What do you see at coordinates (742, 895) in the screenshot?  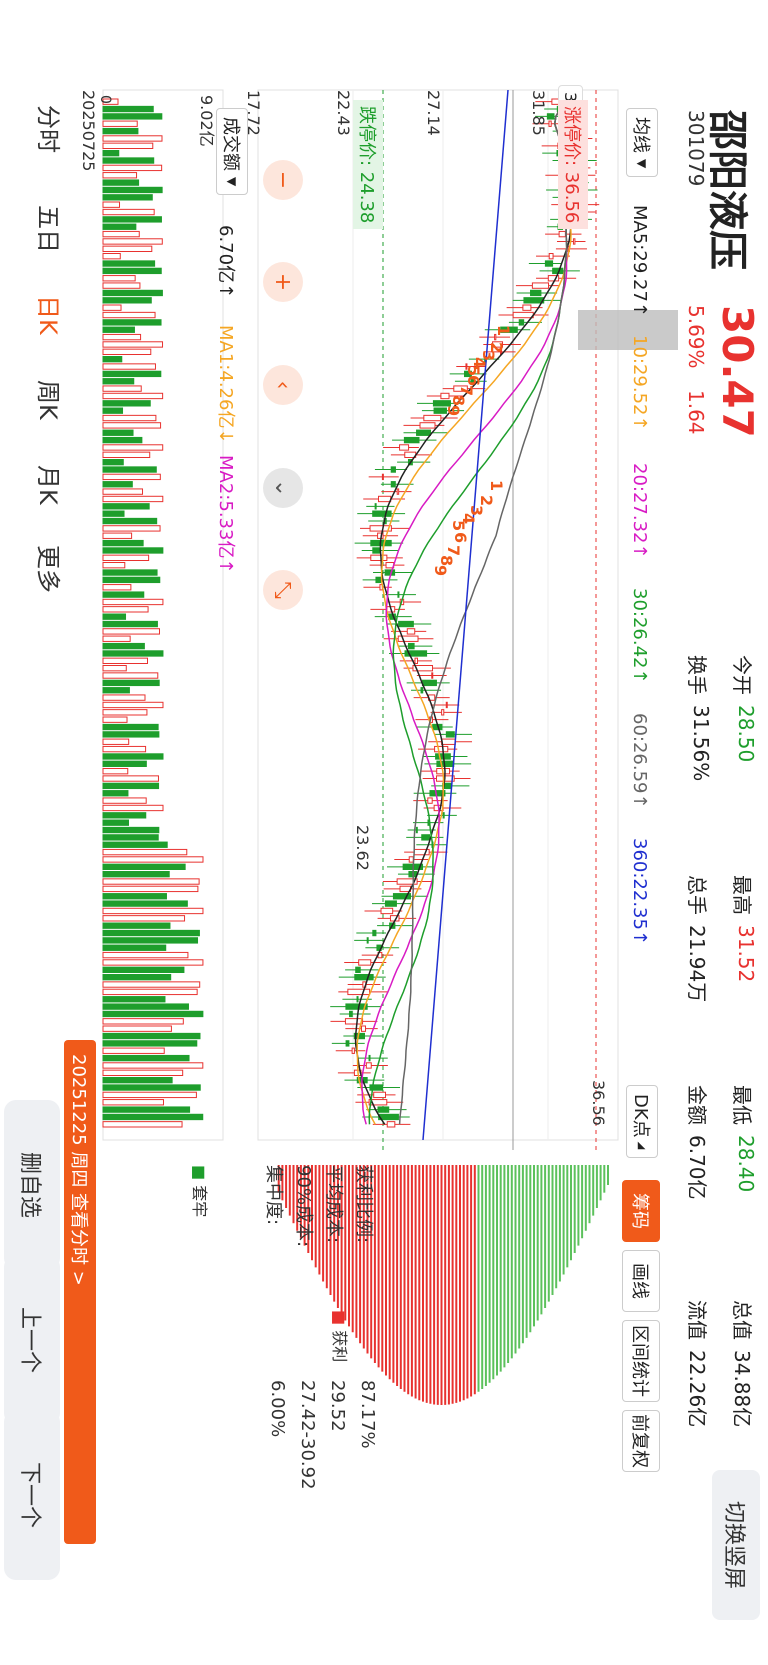 I see `stat-label-1: 最高` at bounding box center [742, 895].